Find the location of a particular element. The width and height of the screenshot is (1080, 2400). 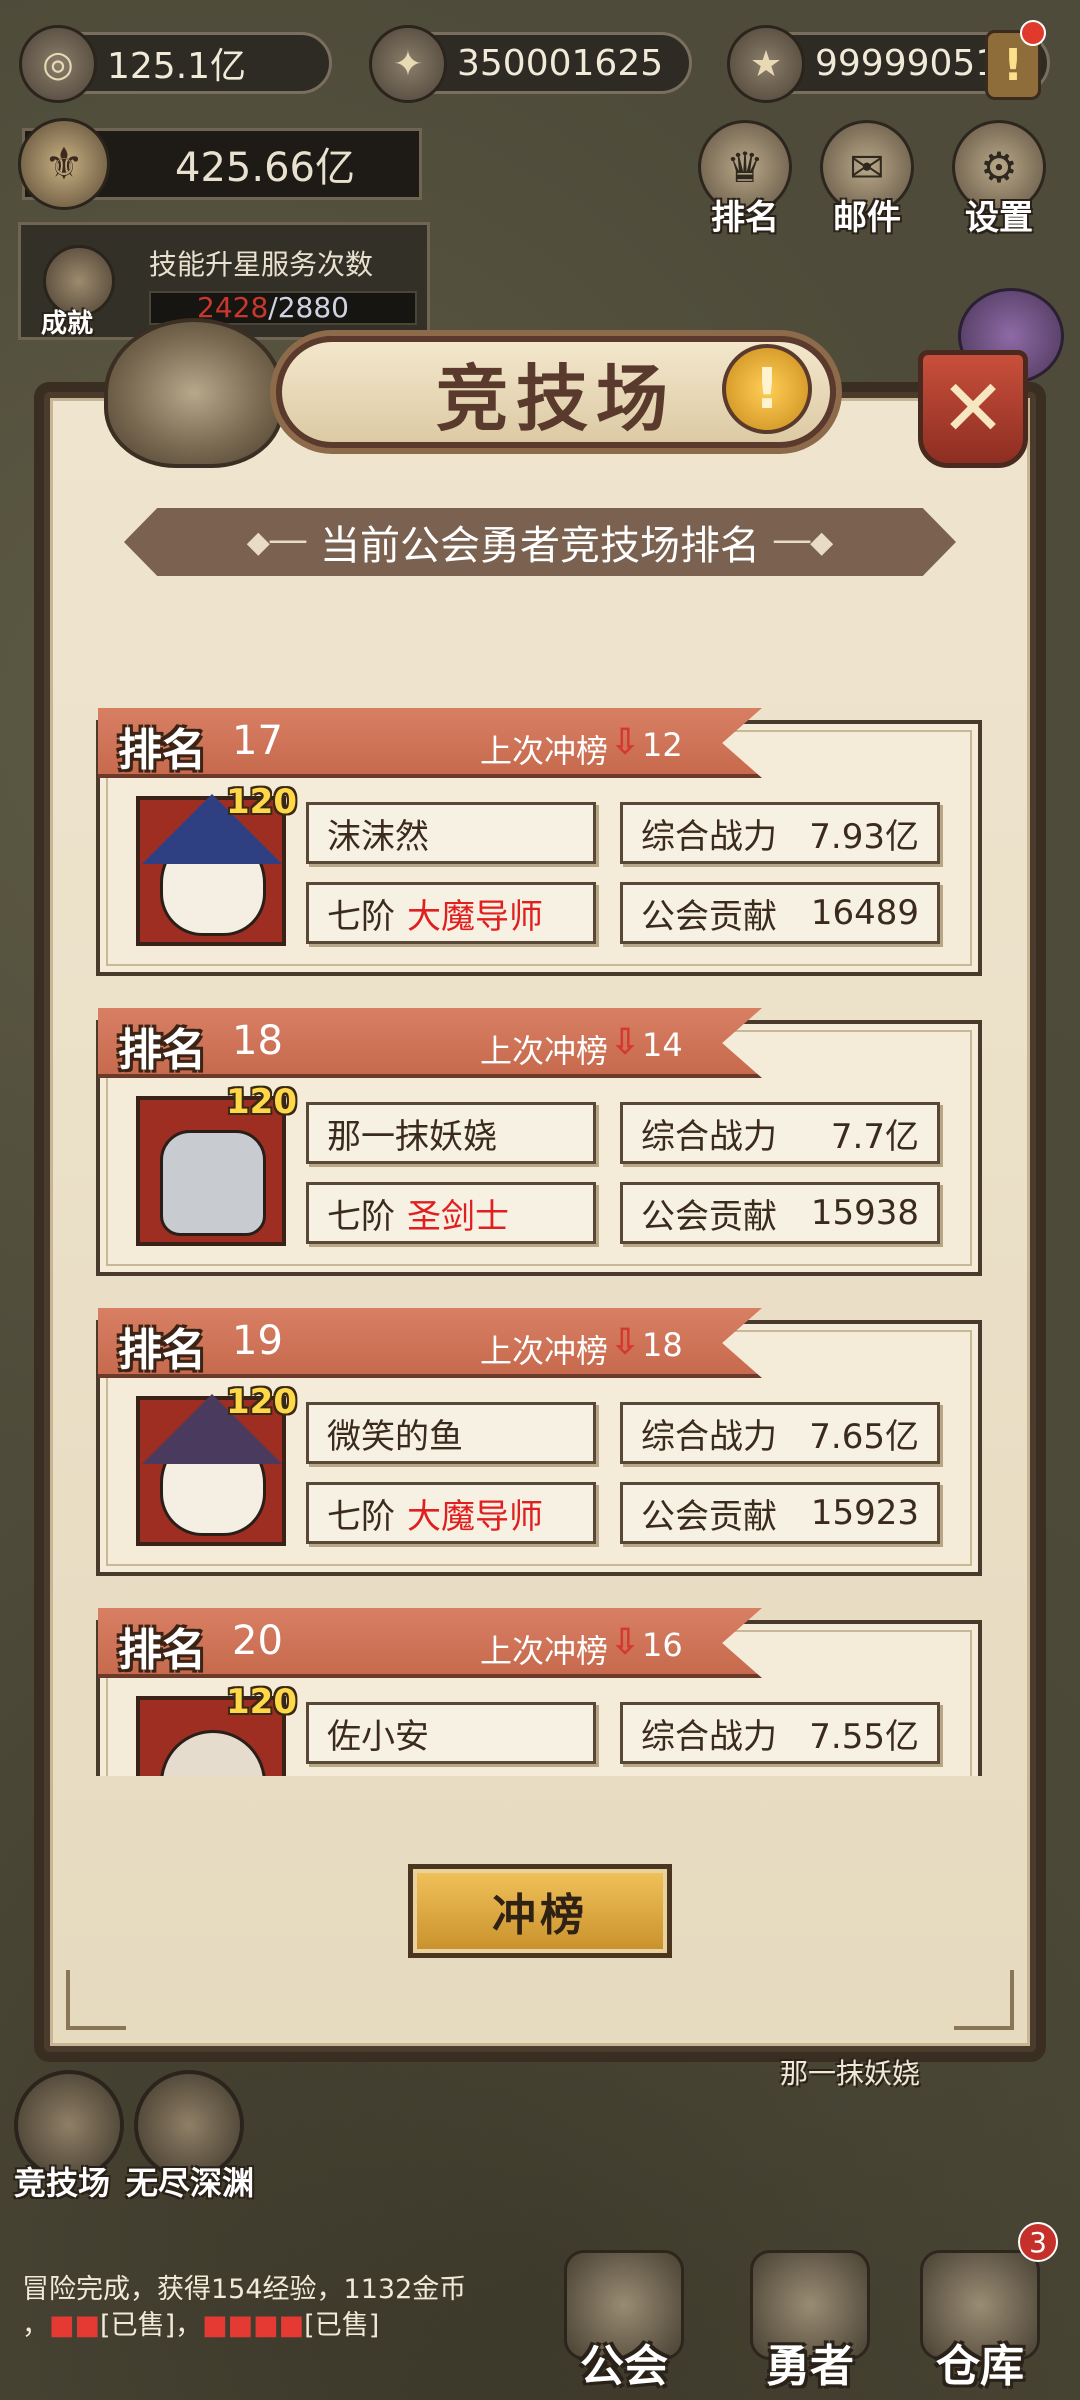

log-text: ， is located at coordinates (35, 2325).